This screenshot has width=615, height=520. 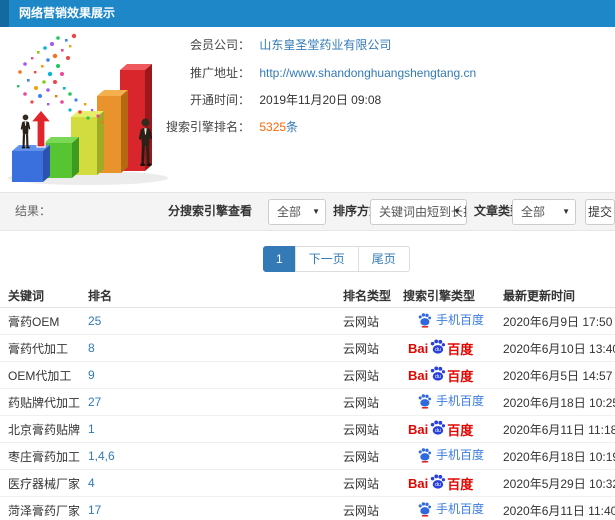 What do you see at coordinates (94, 402) in the screenshot?
I see `rank-link: 27` at bounding box center [94, 402].